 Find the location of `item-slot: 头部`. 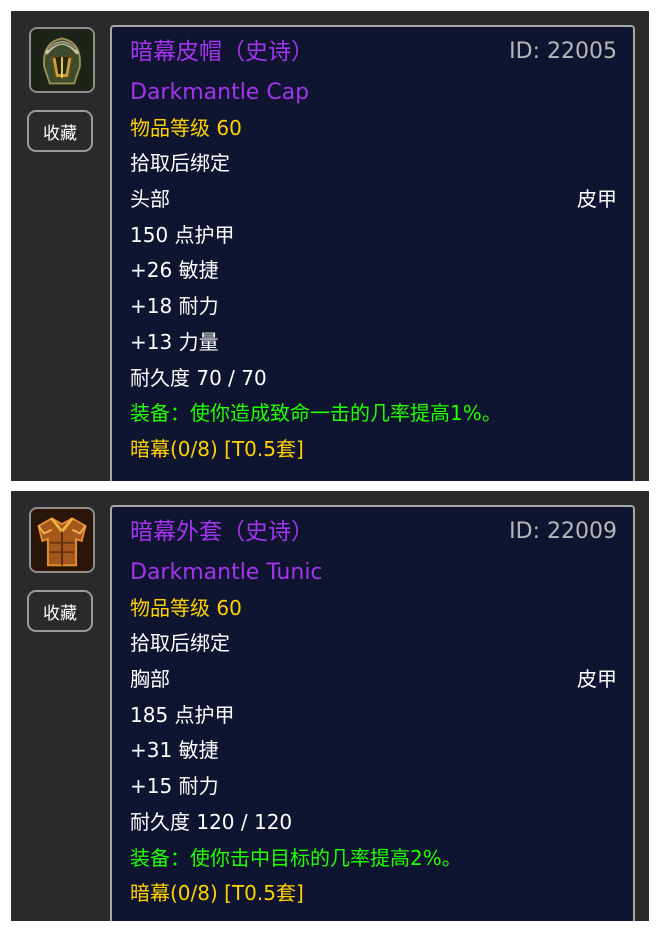

item-slot: 头部 is located at coordinates (150, 199).